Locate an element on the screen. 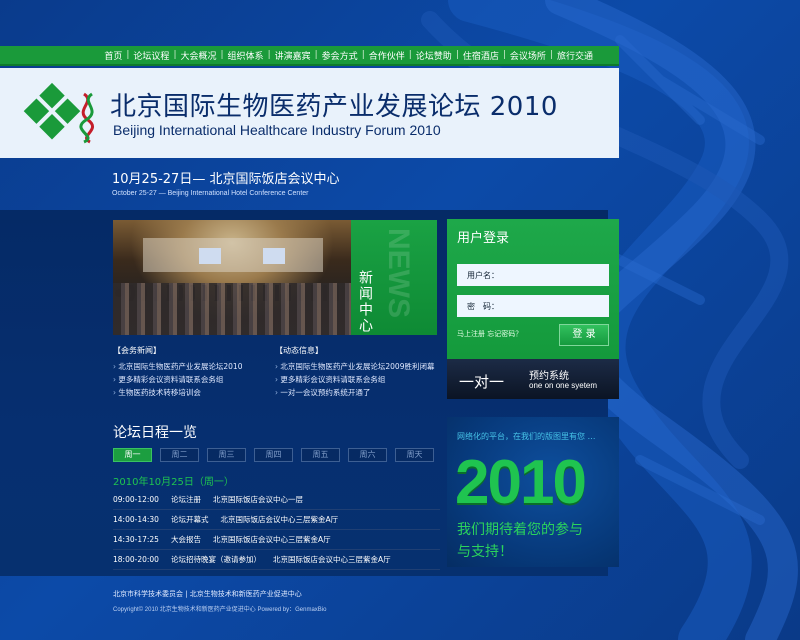 Image resolution: width=800 pixels, height=640 pixels. tab-day-4: 周四 is located at coordinates (273, 455).